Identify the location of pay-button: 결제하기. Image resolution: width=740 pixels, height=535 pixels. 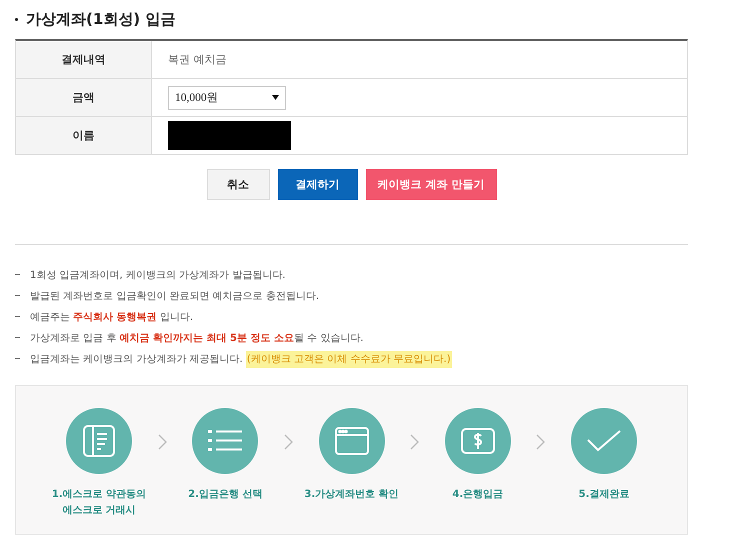
(318, 184).